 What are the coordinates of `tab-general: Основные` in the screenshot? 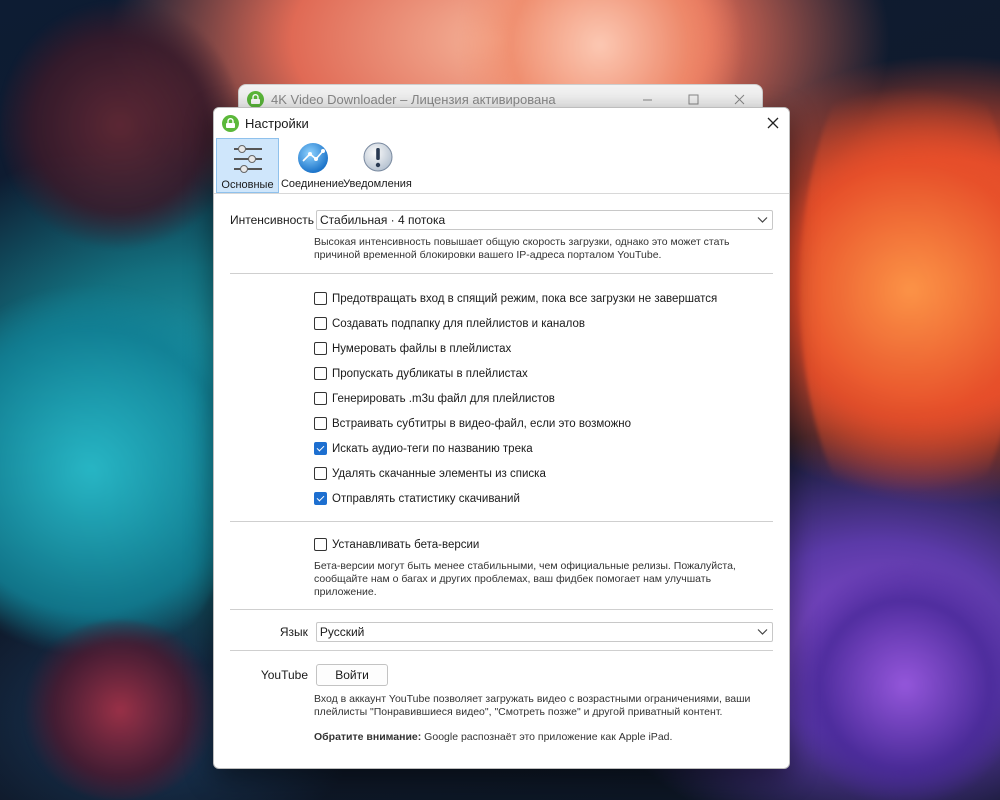 It's located at (247, 165).